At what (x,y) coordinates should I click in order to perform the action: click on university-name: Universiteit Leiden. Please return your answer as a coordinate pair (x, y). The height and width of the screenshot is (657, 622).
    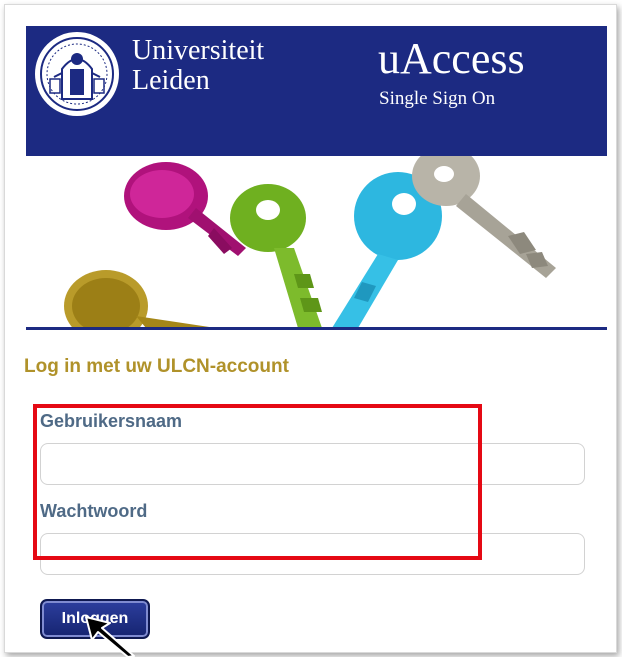
    Looking at the image, I should click on (198, 66).